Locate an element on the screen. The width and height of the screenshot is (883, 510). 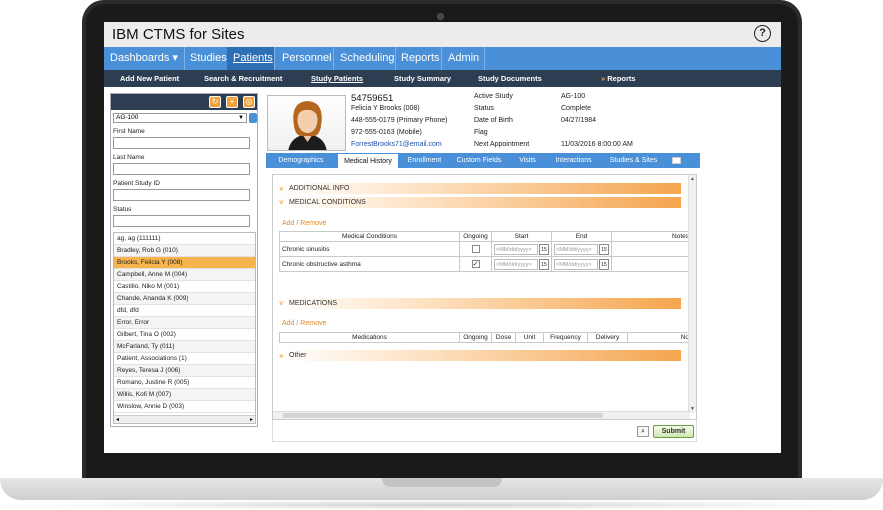
list-item: Castillo, Niko M (001) is located at coordinates (184, 287).